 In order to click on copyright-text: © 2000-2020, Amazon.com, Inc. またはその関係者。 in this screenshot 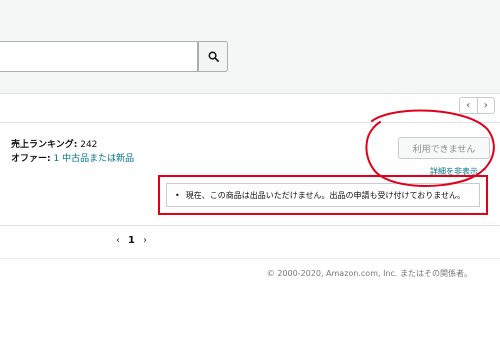, I will do `click(369, 273)`.